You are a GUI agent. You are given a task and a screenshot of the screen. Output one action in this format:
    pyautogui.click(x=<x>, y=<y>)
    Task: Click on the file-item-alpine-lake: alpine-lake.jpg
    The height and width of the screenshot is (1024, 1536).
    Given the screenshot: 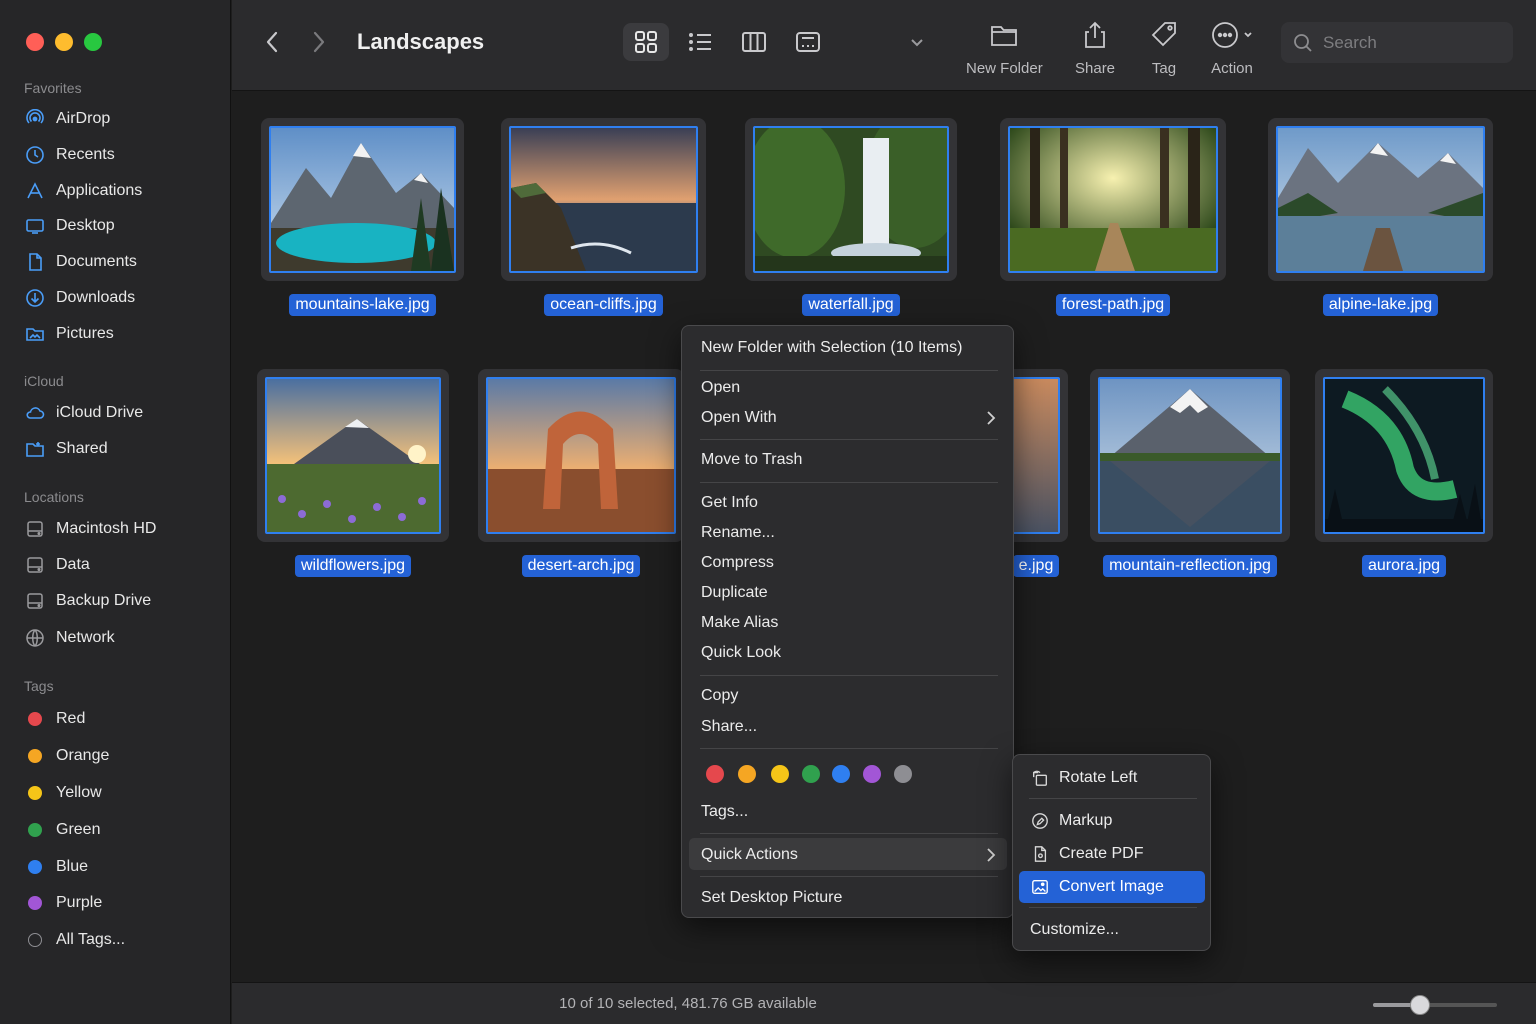 What is the action you would take?
    pyautogui.click(x=1380, y=217)
    